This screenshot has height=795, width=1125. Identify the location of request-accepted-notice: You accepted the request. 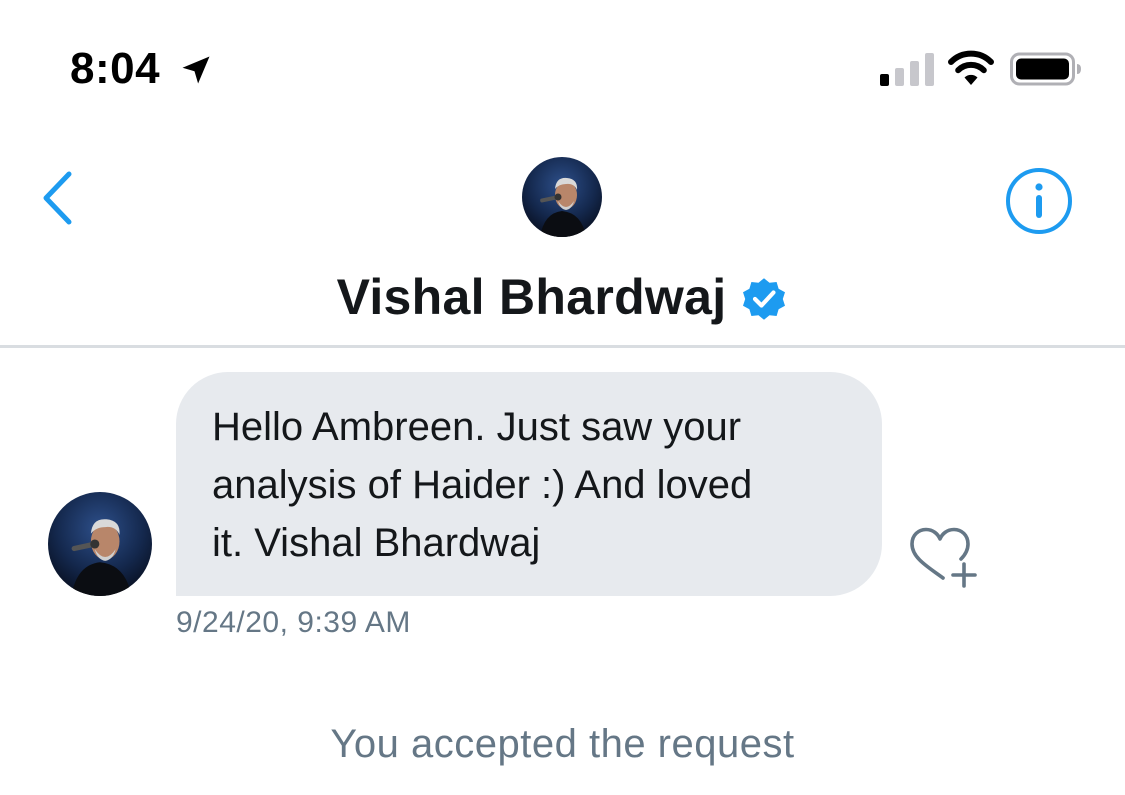
(562, 744).